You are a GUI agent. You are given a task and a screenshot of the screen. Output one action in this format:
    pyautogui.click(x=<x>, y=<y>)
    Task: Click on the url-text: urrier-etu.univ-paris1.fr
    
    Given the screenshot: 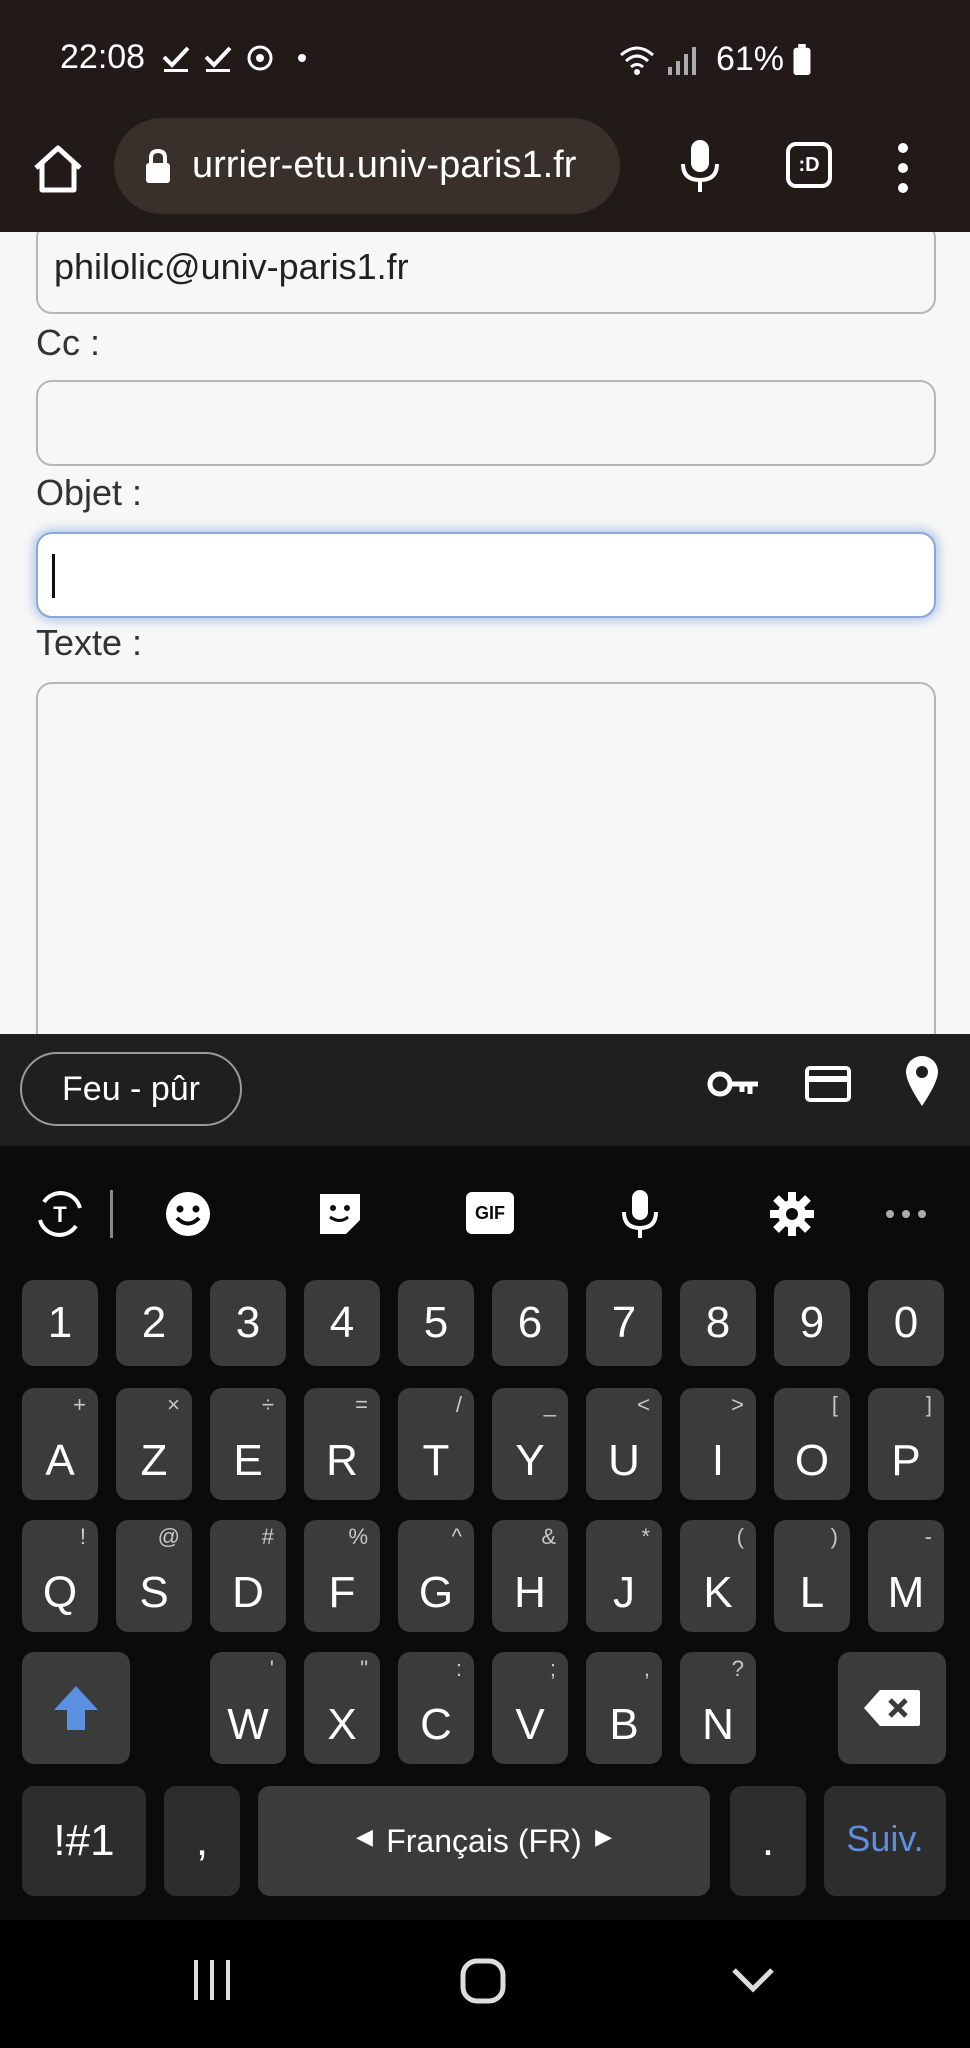 What is the action you would take?
    pyautogui.click(x=384, y=165)
    